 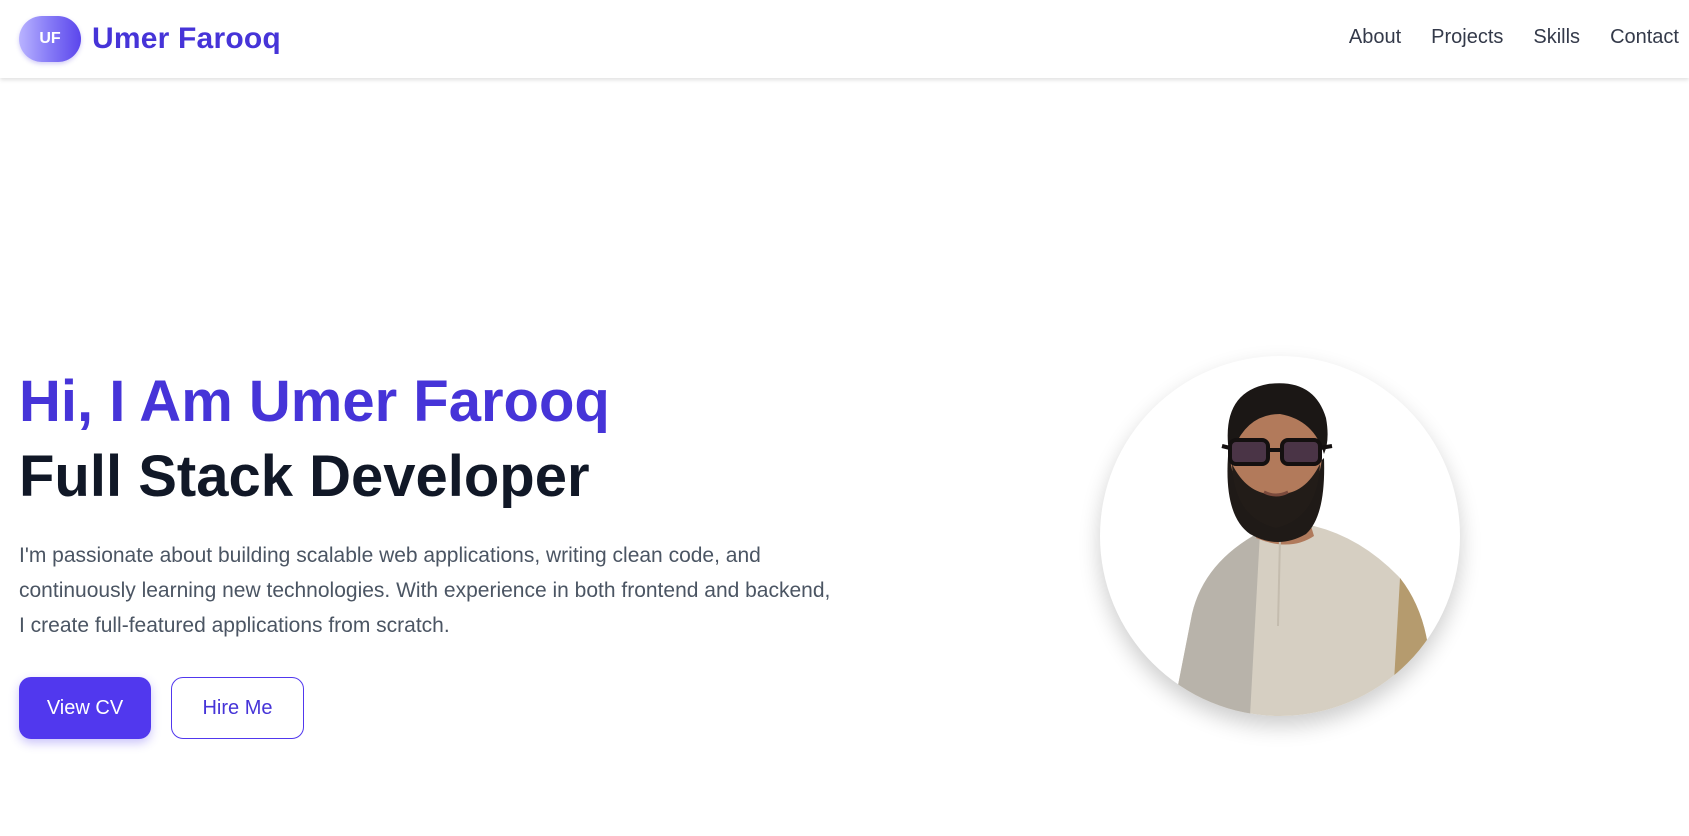 I want to click on nav-link-about: About, so click(x=1375, y=37).